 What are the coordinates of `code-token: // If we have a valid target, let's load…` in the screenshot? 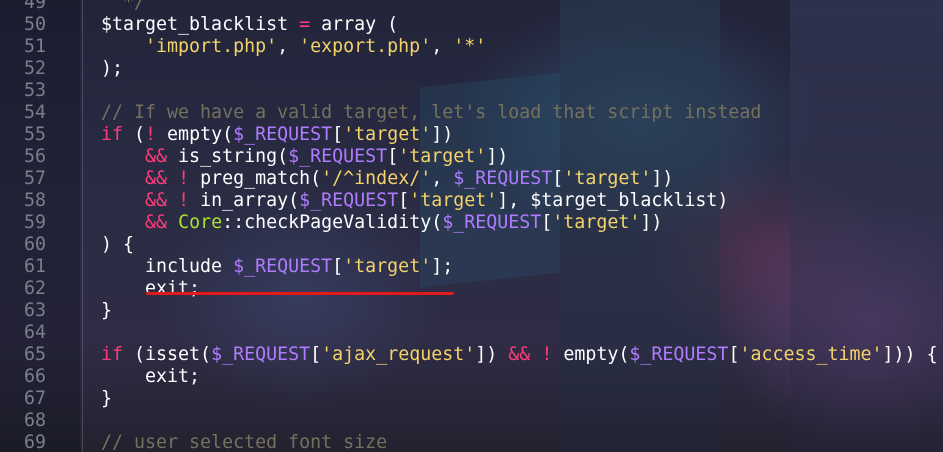 It's located at (431, 112).